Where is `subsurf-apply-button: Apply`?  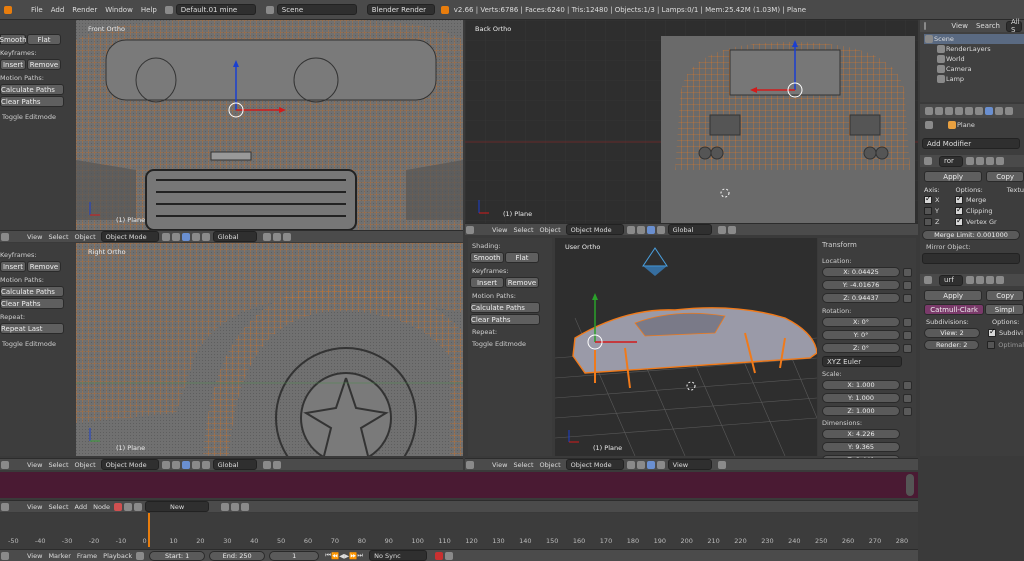 subsurf-apply-button: Apply is located at coordinates (953, 295).